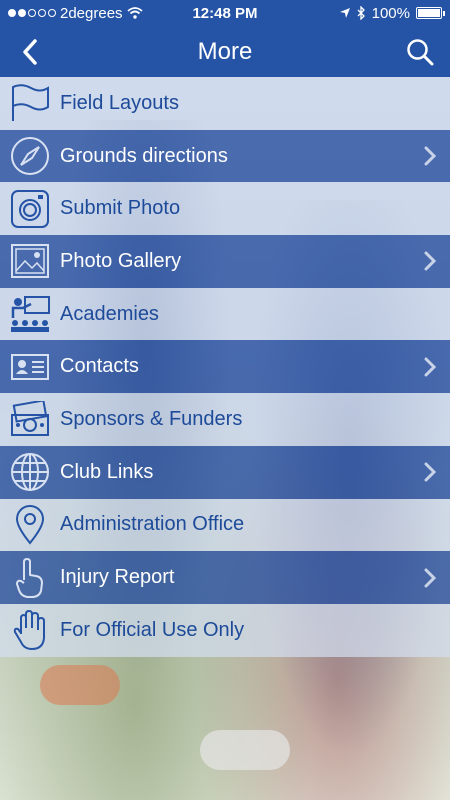 This screenshot has height=800, width=450. Describe the element at coordinates (430, 13) in the screenshot. I see `battery-icon` at that location.